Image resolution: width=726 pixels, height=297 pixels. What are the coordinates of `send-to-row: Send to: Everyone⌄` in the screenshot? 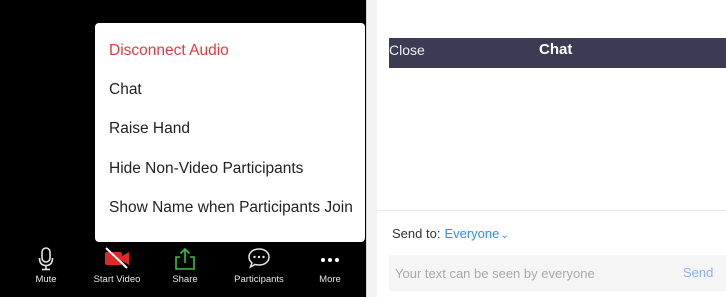 It's located at (450, 233).